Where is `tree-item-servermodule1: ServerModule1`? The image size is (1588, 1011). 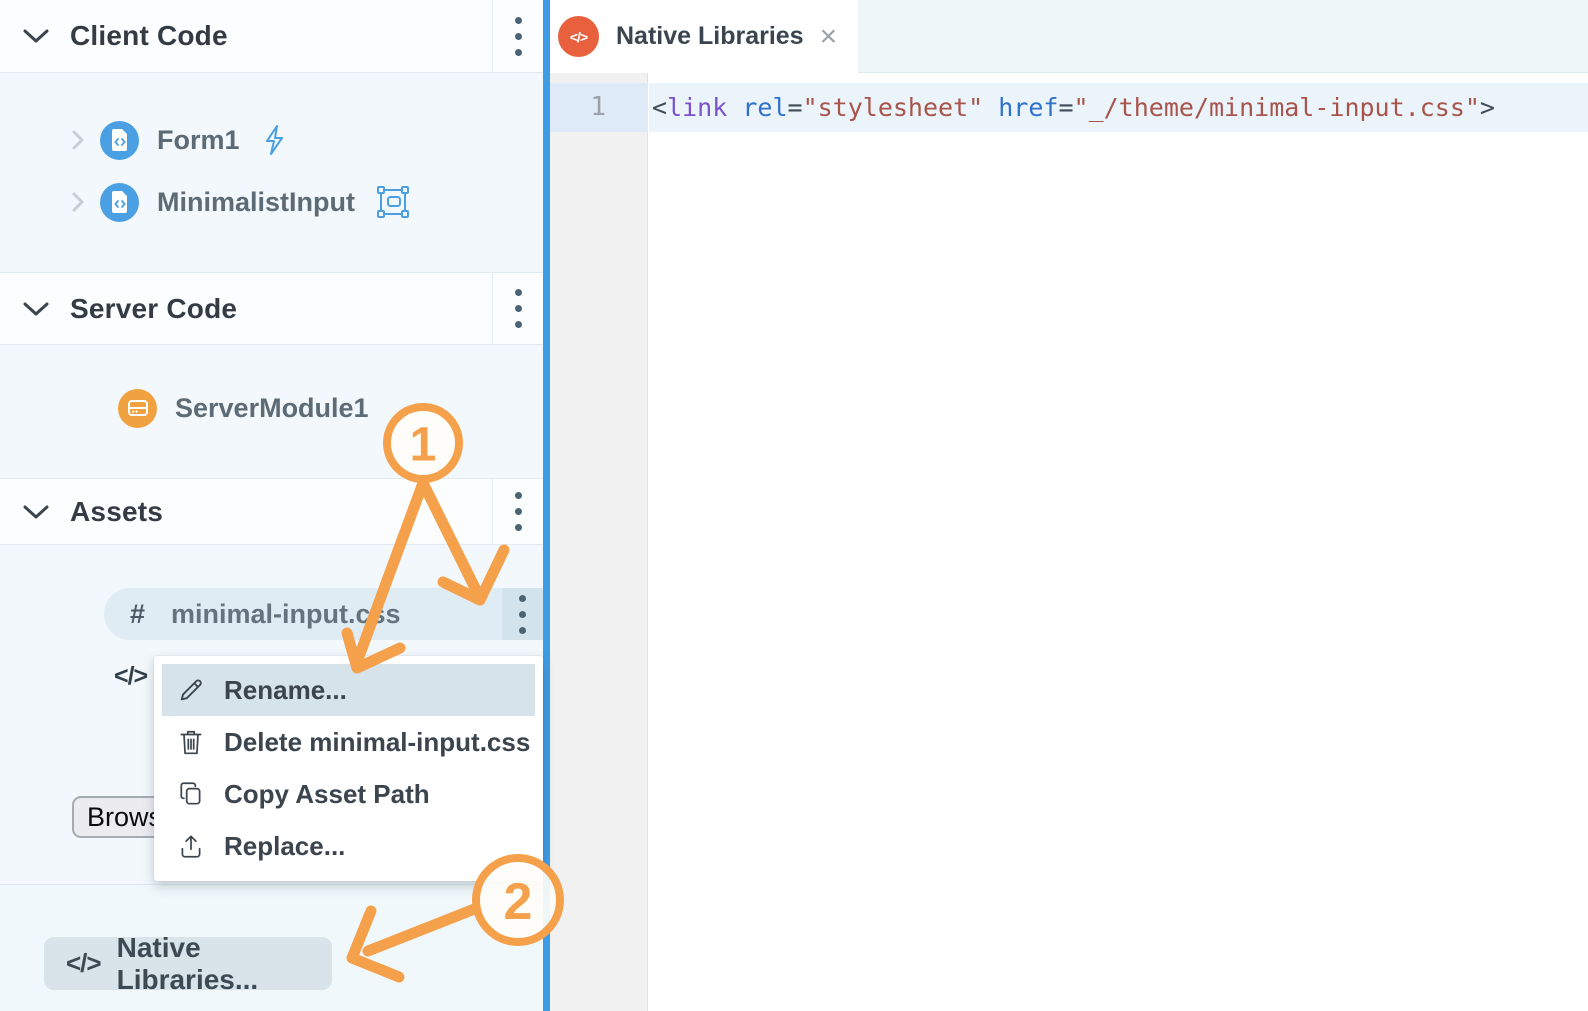 tree-item-servermodule1: ServerModule1 is located at coordinates (243, 408).